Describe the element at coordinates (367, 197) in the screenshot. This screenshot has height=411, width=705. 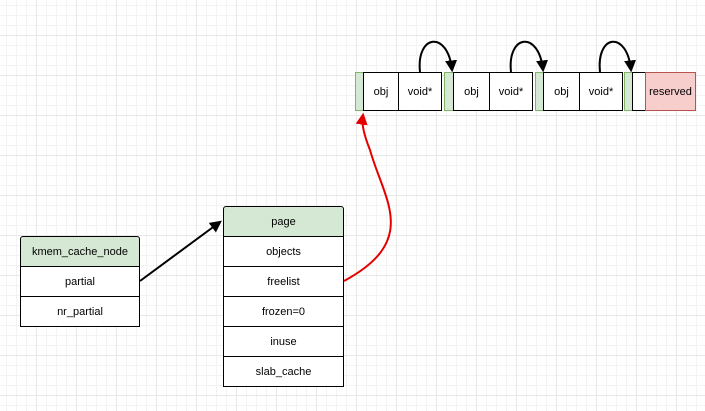
I see `freelist-to-slab-arrow` at that location.